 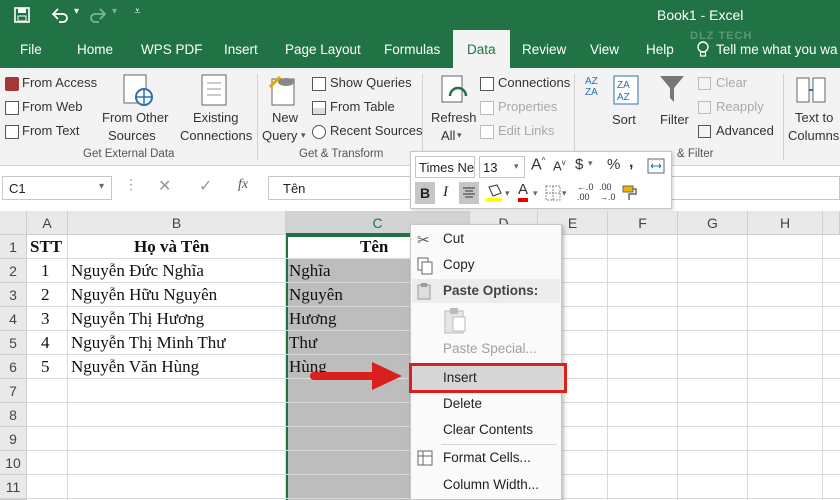 I want to click on new-query-dropdown-icon: ▾, so click(x=303, y=135).